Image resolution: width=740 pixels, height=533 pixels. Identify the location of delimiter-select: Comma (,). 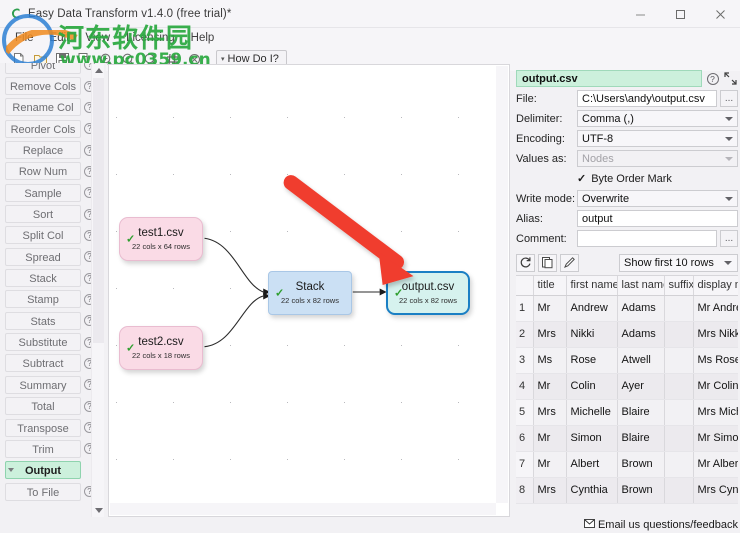
(657, 118).